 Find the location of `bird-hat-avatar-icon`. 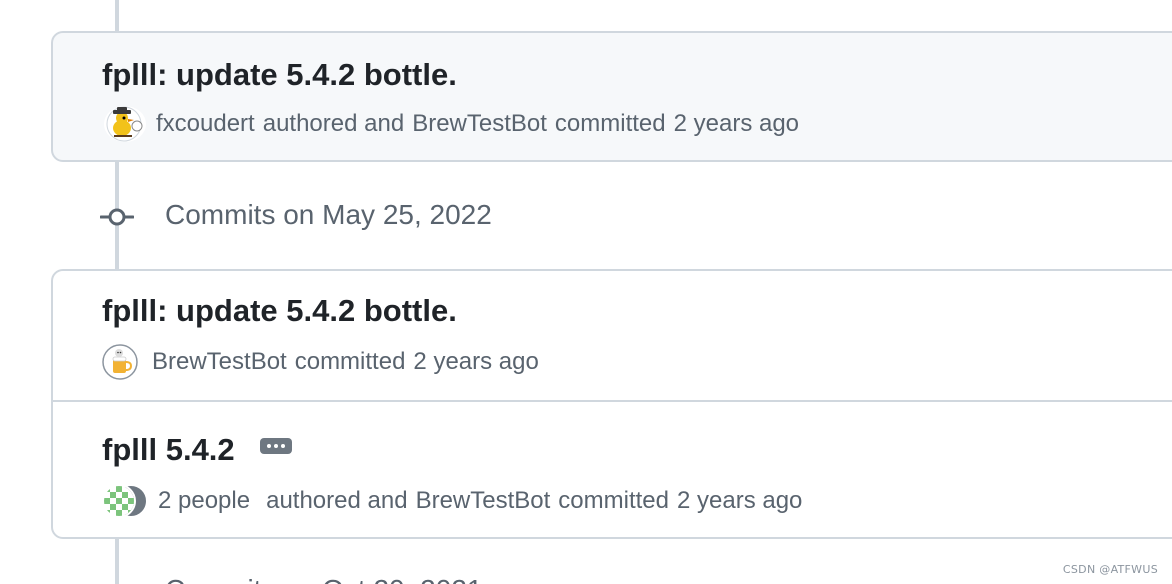

bird-hat-avatar-icon is located at coordinates (125, 124).